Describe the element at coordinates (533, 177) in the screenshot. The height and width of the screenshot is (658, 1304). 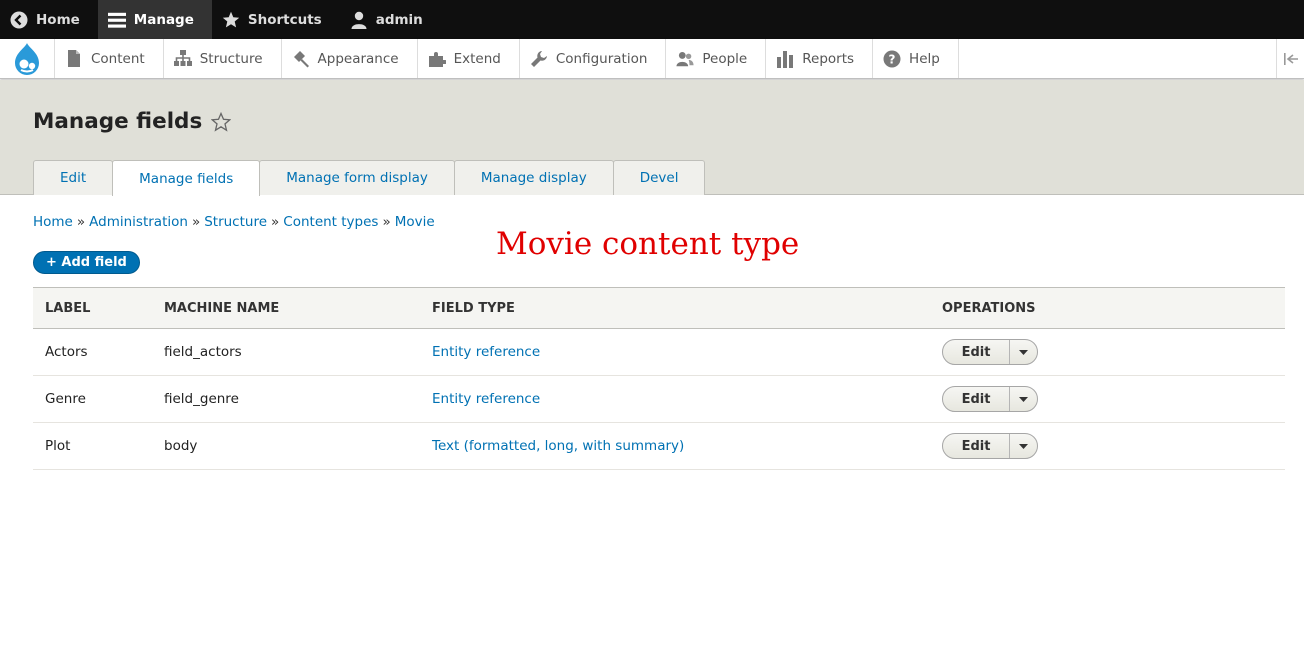
I see `tab-manage-display: Manage display` at that location.